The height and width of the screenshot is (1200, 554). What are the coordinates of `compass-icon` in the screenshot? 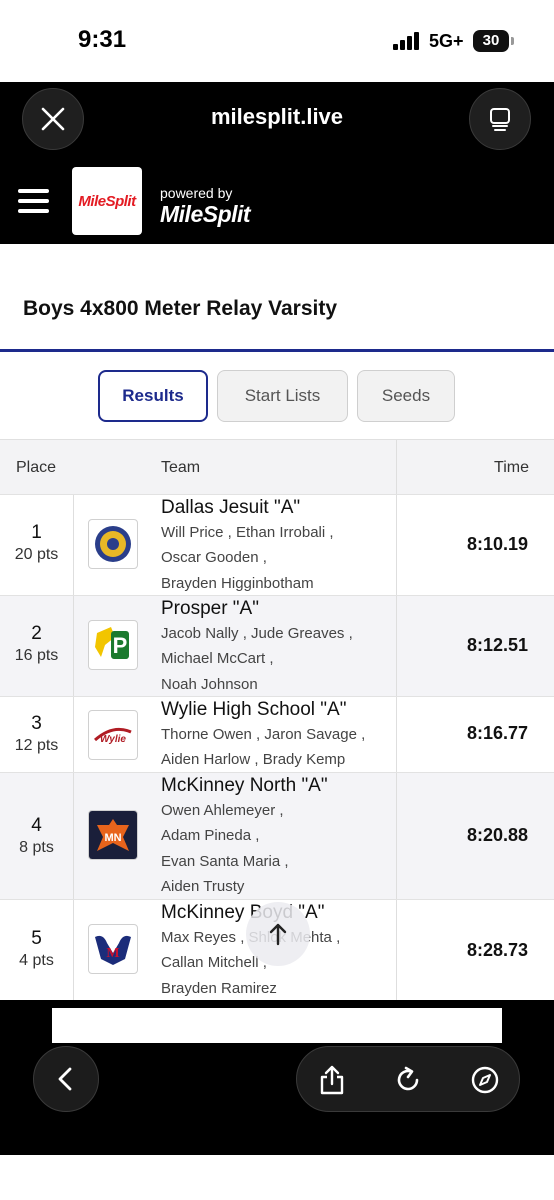 It's located at (485, 1080).